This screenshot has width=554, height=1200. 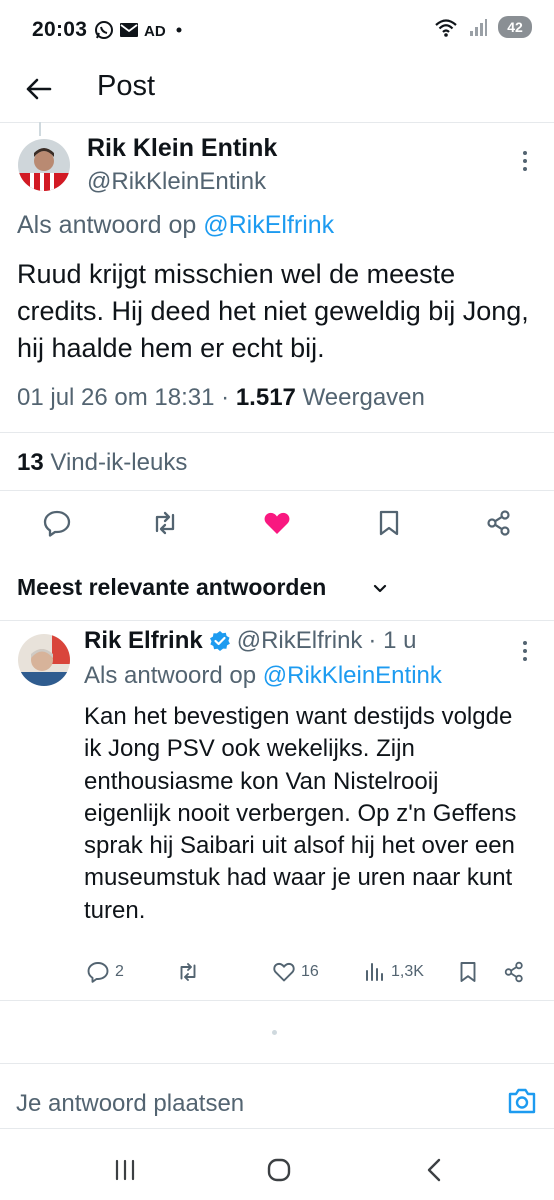 I want to click on chevron-down-icon, so click(x=380, y=588).